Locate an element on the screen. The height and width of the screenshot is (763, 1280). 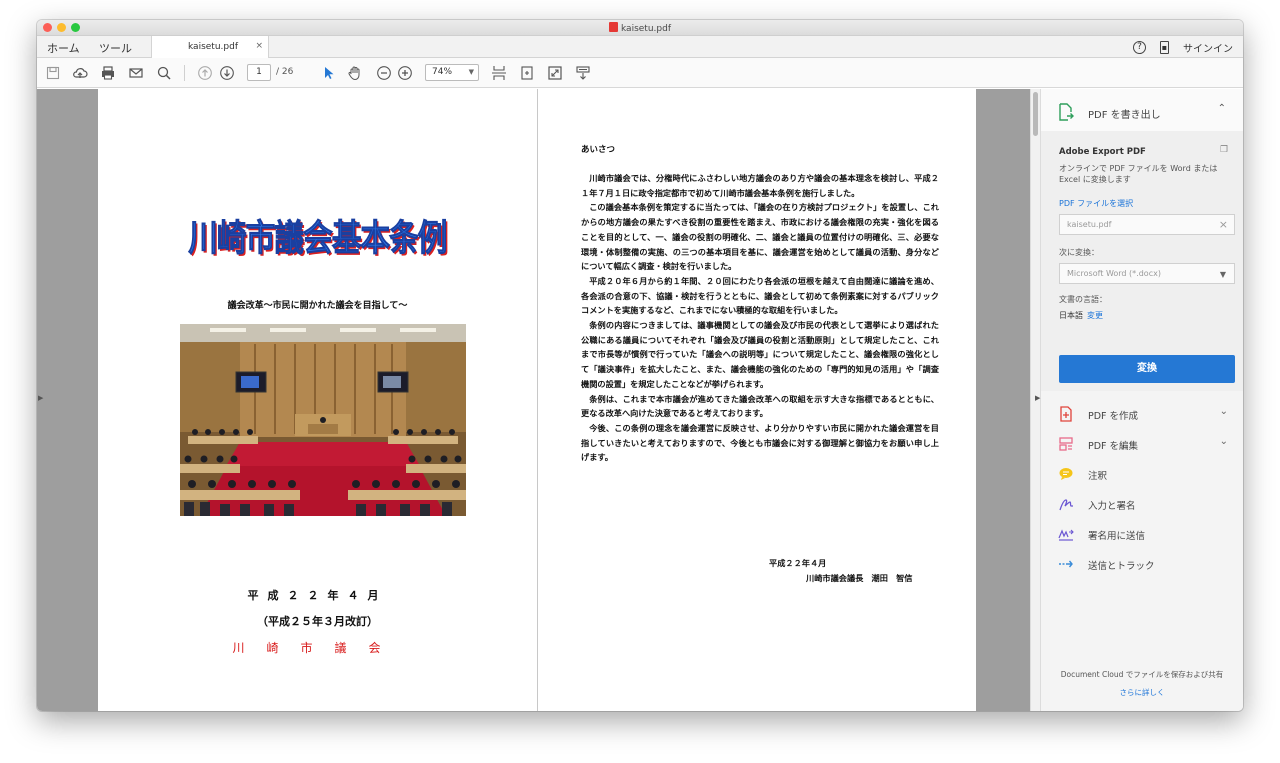
zoom-level-select: 74% ▼ is located at coordinates (452, 72).